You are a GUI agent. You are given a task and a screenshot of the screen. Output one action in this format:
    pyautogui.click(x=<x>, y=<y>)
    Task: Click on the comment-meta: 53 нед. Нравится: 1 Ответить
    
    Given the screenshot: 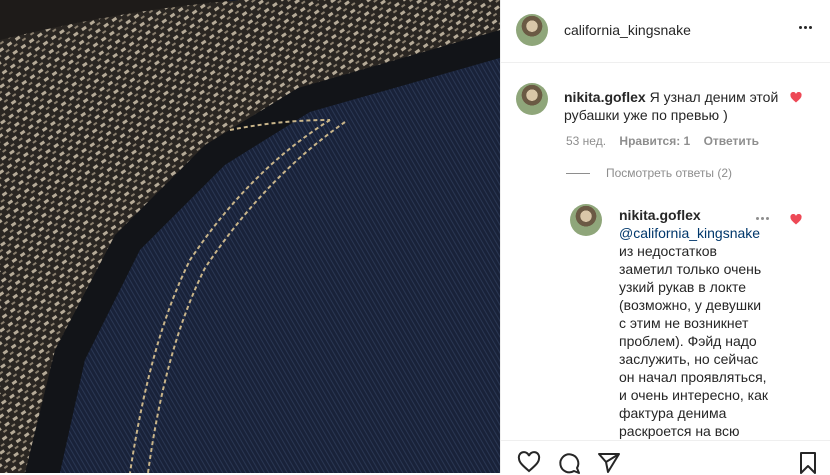 What is the action you would take?
    pyautogui.click(x=667, y=141)
    